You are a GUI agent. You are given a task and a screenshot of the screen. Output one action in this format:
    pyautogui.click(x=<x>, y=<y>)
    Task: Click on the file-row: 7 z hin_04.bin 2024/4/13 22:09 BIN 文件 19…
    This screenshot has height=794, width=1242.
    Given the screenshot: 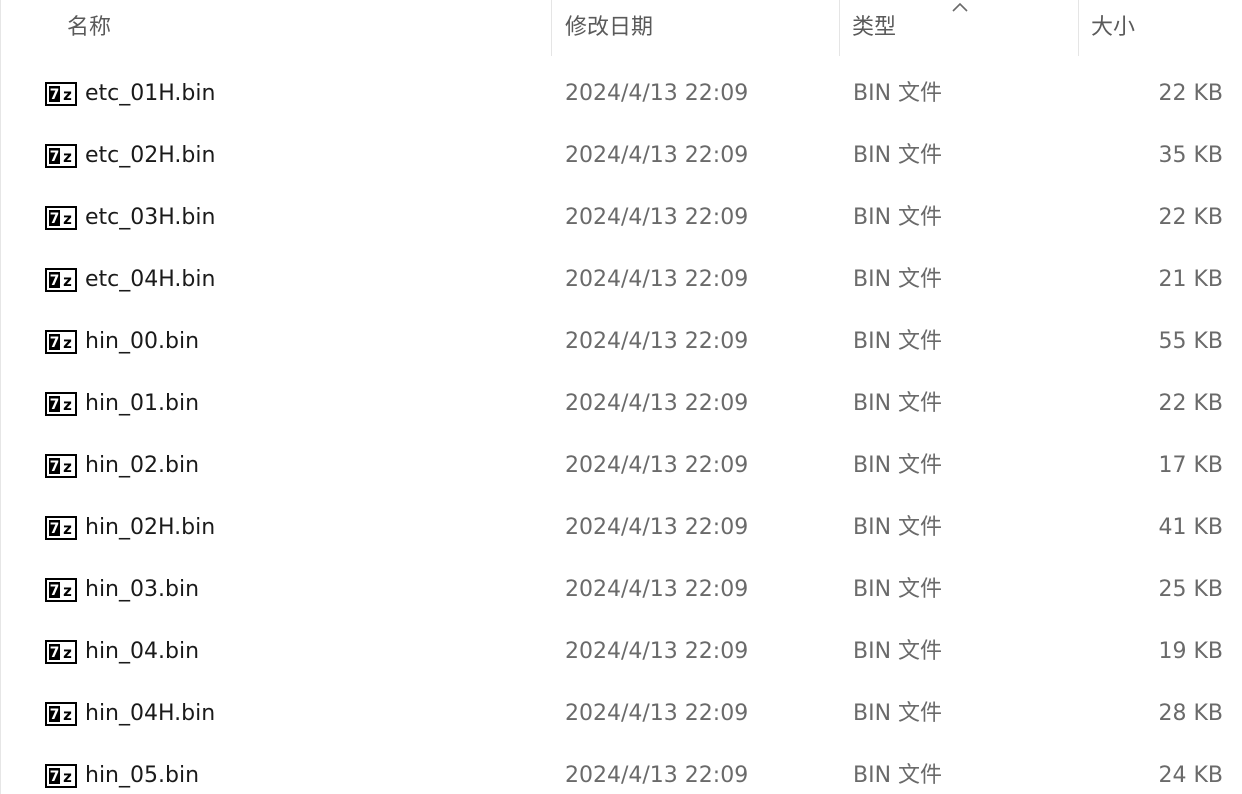 What is the action you would take?
    pyautogui.click(x=621, y=652)
    